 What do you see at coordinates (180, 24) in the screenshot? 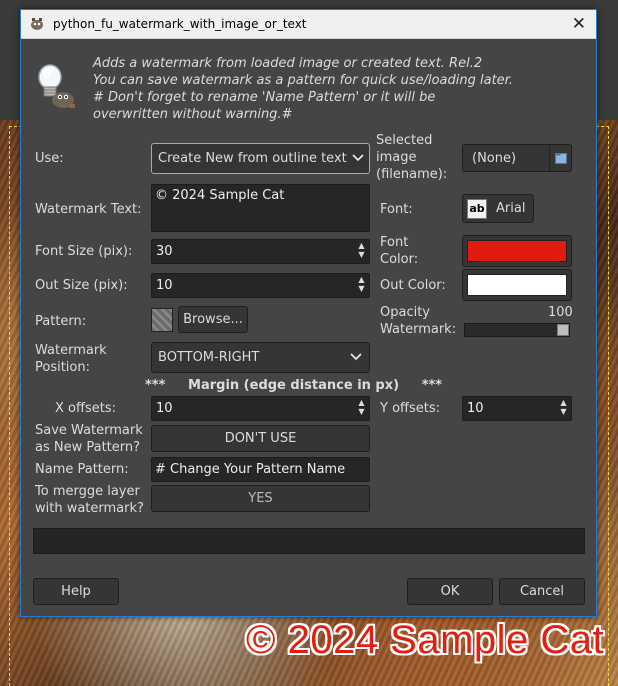
I see `window-title: python_fu_watermark_with_image_or_text` at bounding box center [180, 24].